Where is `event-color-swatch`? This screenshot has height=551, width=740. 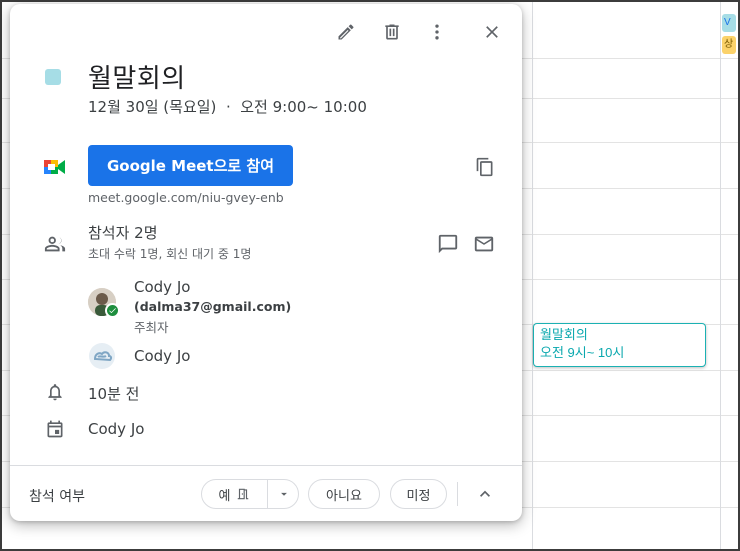
event-color-swatch is located at coordinates (53, 77).